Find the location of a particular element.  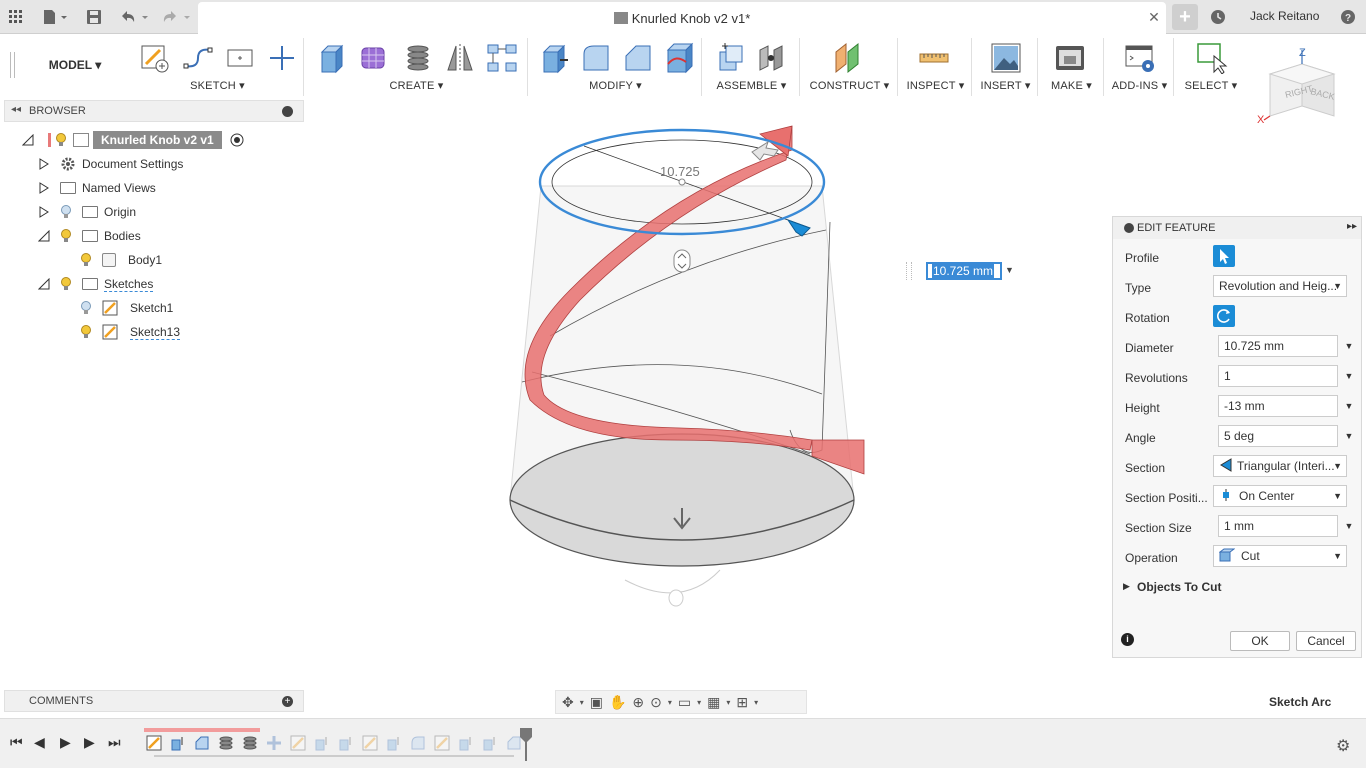

inspect-menu: INSPECT ▾ is located at coordinates (935, 85).